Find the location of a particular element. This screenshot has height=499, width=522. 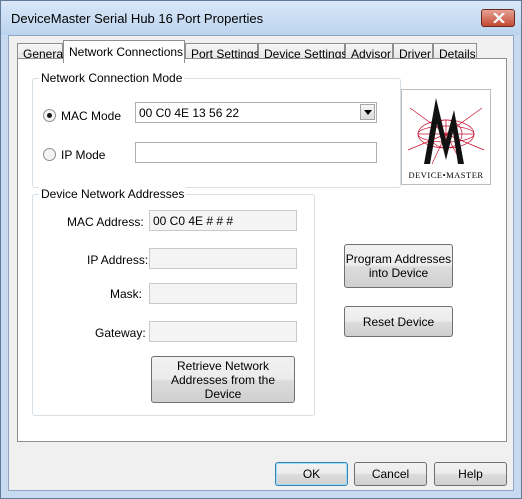

button-label: Retrieve Network is located at coordinates (223, 365).